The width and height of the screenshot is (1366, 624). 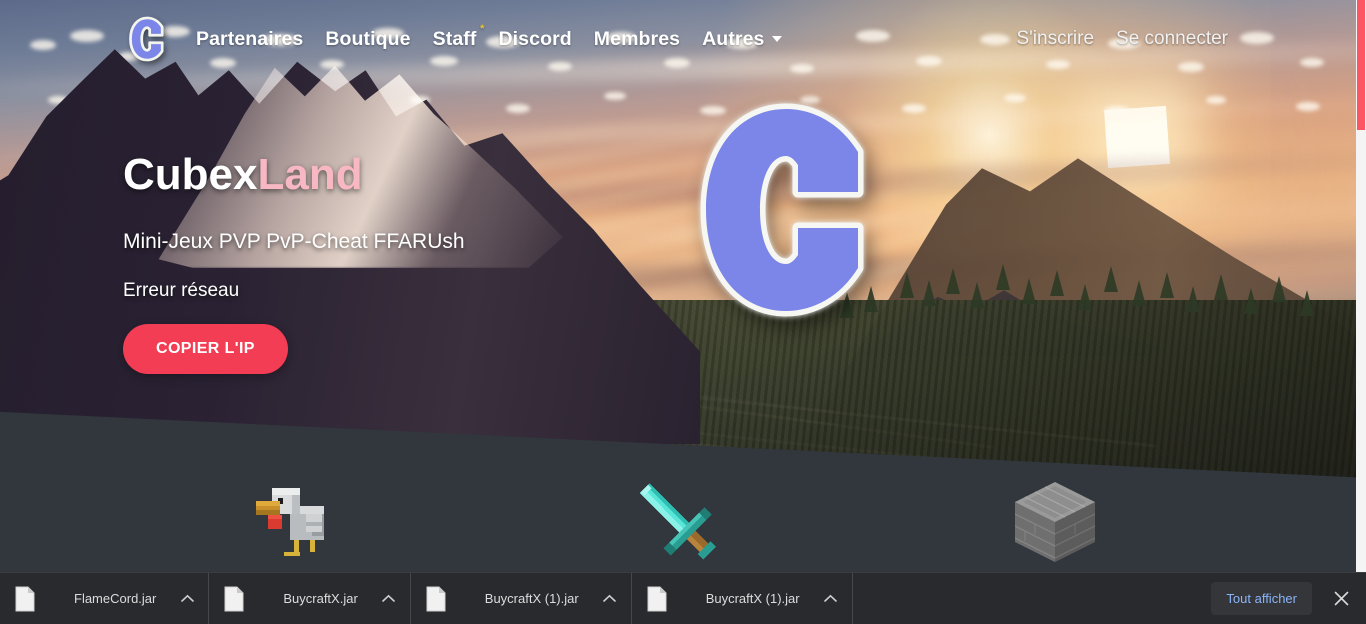 I want to click on hero-title: CubexLand, so click(x=294, y=174).